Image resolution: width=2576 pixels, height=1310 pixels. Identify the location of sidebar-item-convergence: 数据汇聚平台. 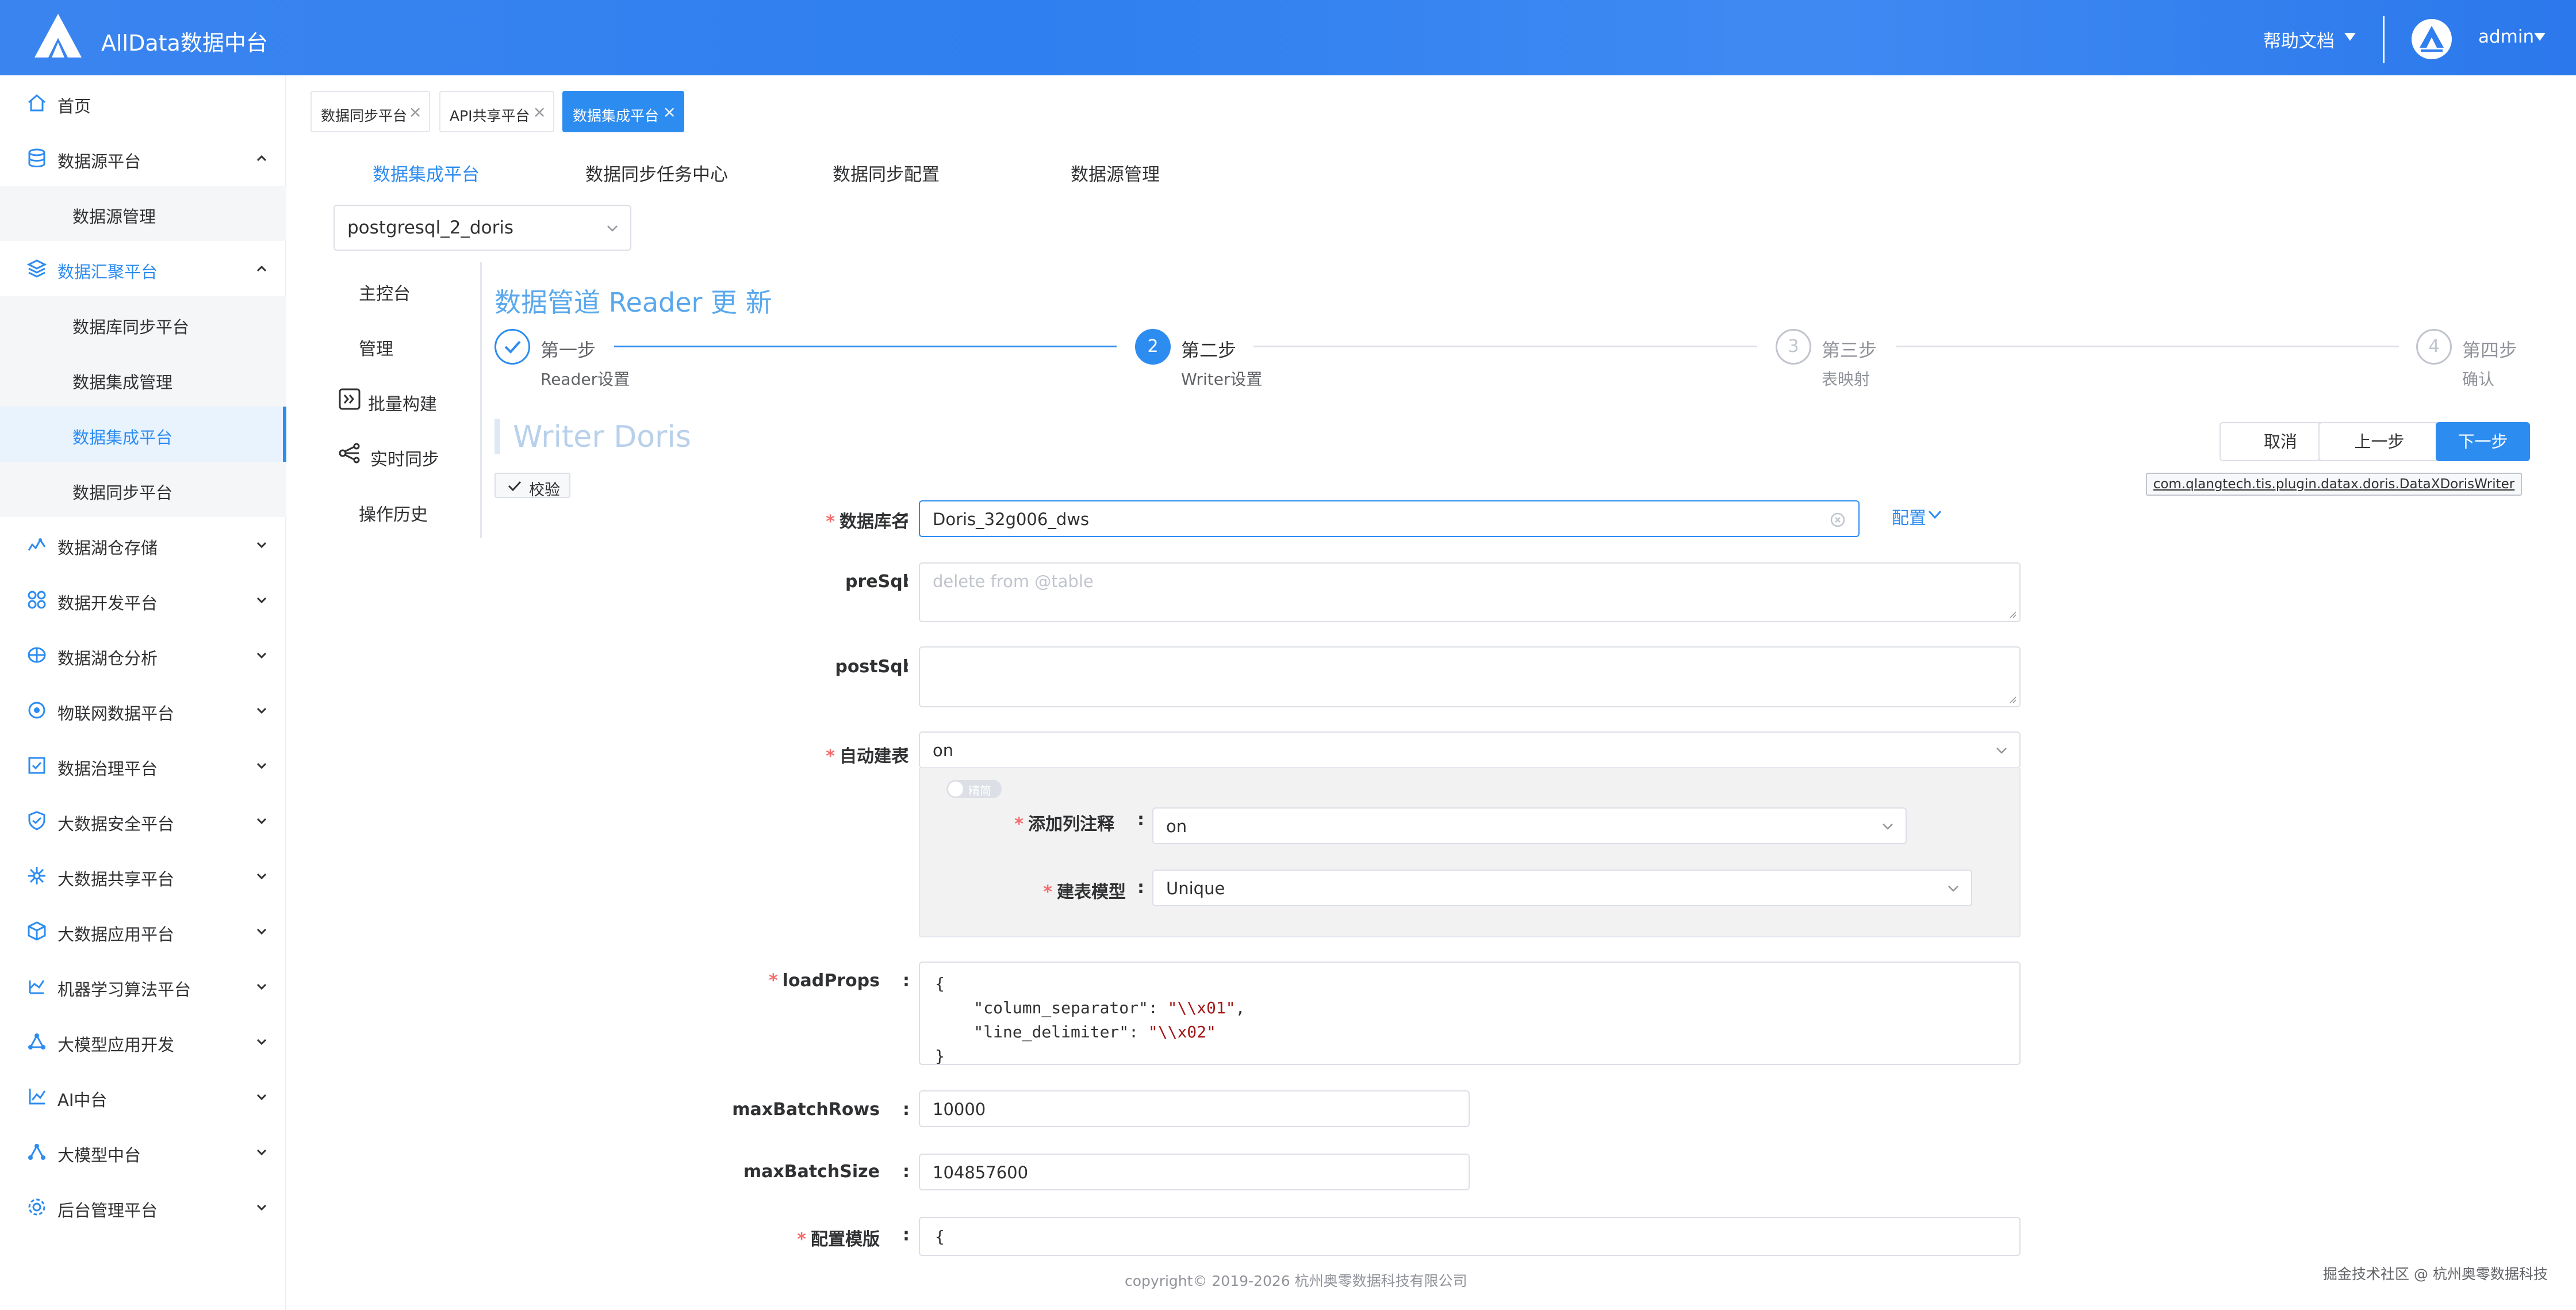
(143, 268).